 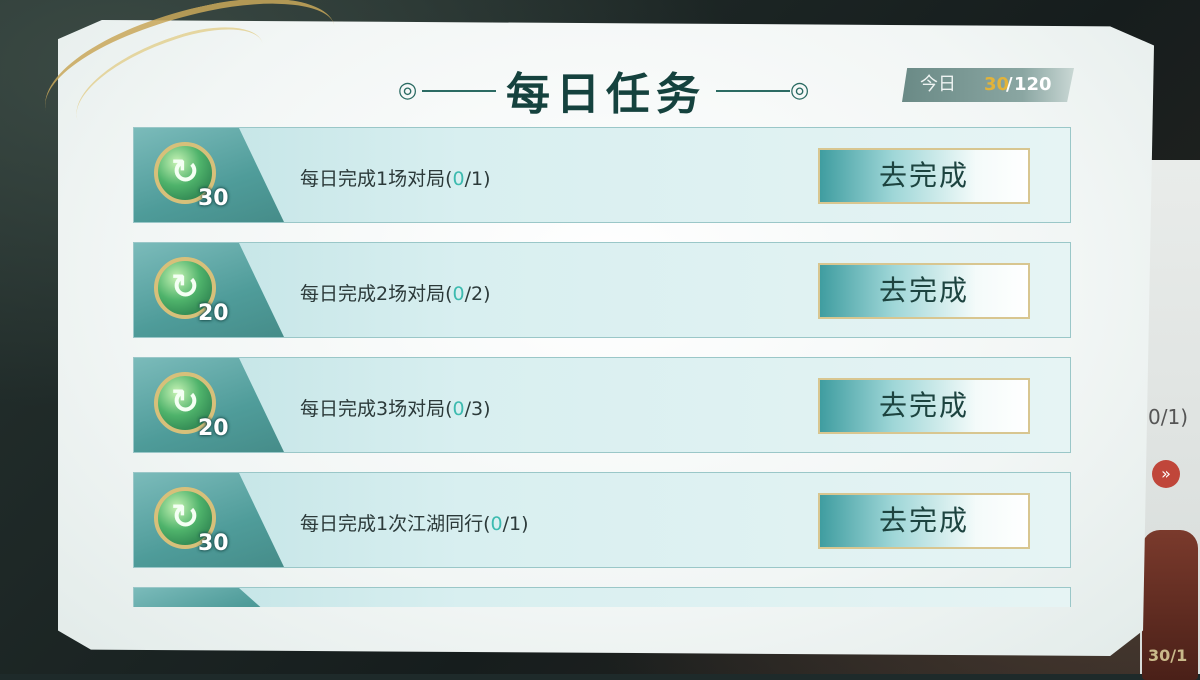 What do you see at coordinates (477, 409) in the screenshot?
I see `task-desc-suffix: /3)` at bounding box center [477, 409].